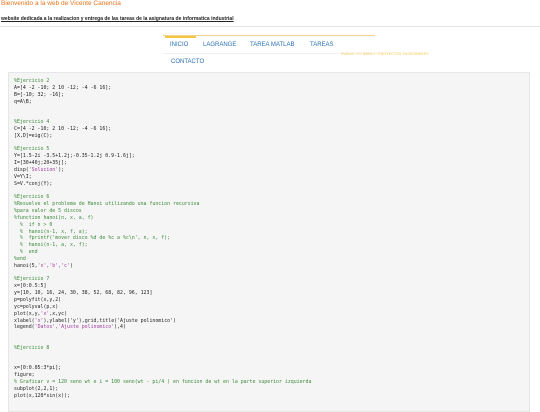 The height and width of the screenshot is (412, 540). What do you see at coordinates (38, 300) in the screenshot?
I see `code-line: p=polyfit(x,y,2)` at bounding box center [38, 300].